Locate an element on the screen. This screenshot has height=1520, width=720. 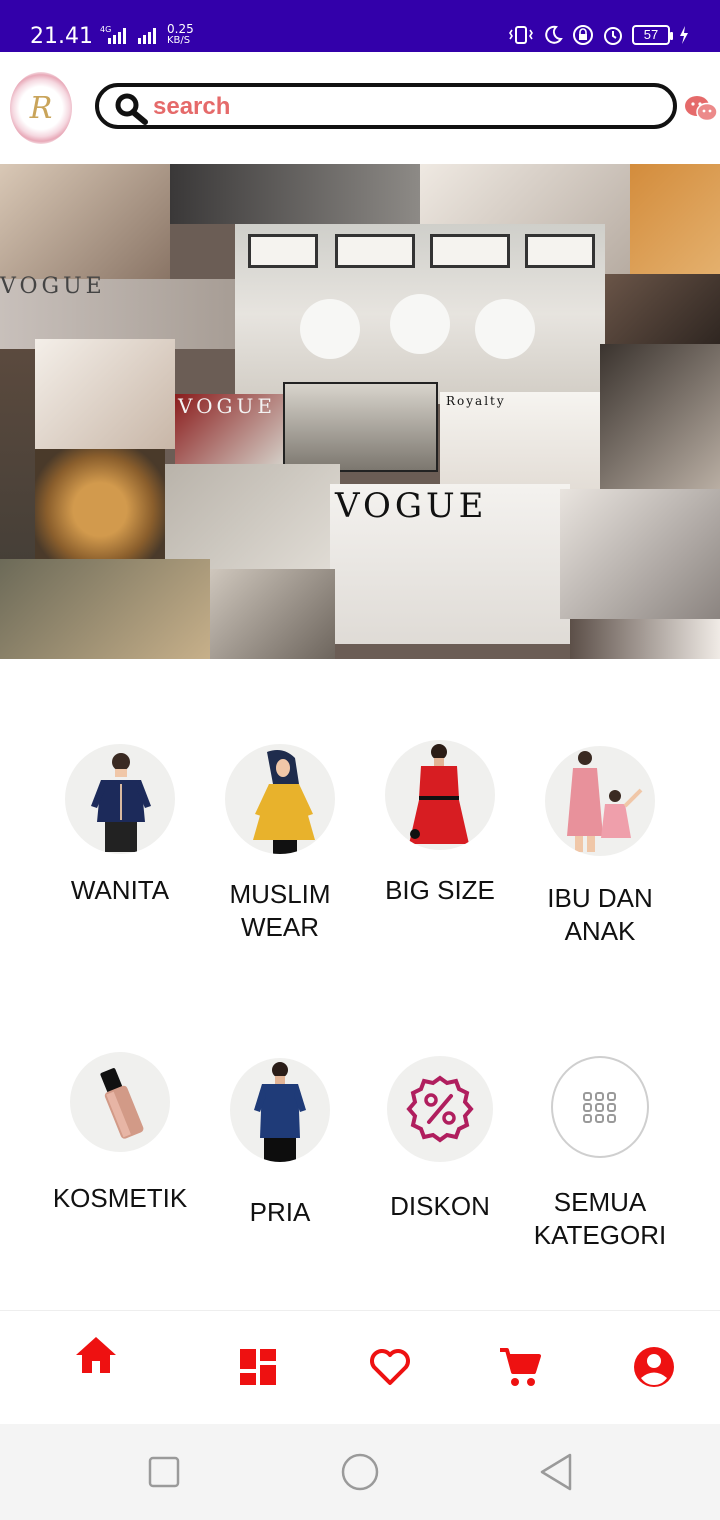
banner-text: Royalty is located at coordinates (476, 401).